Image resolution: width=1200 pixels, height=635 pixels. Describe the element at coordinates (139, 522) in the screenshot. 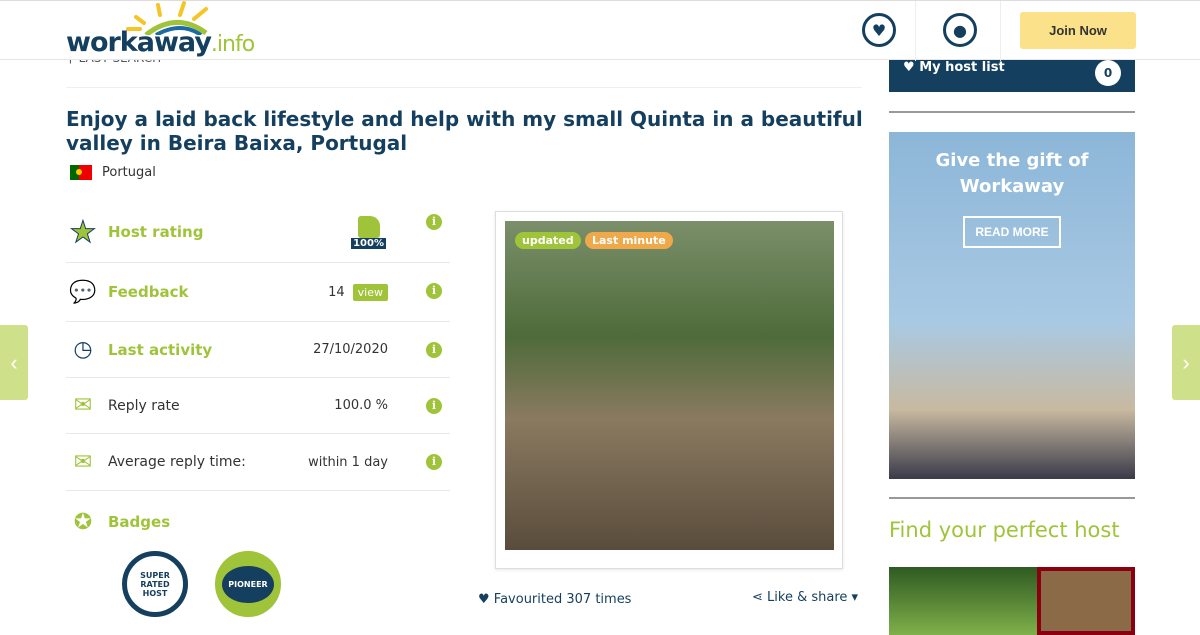

I see `stat-label: Badges` at that location.